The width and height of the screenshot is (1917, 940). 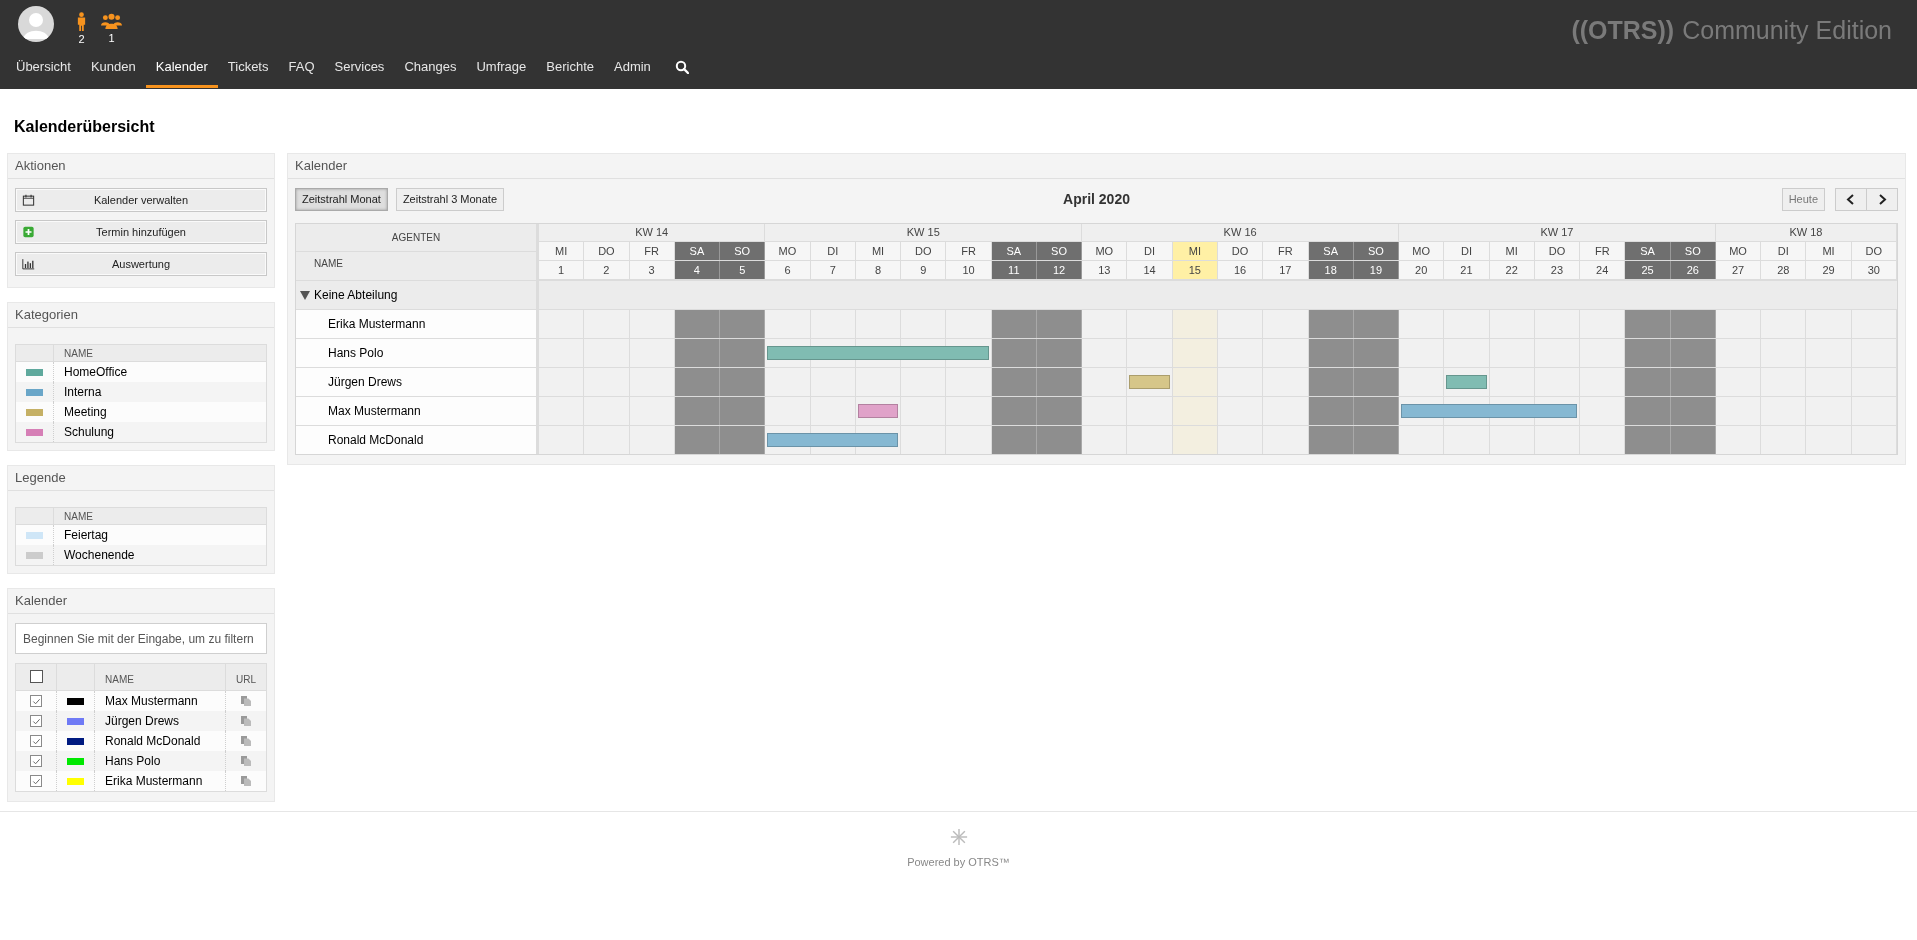 What do you see at coordinates (305, 295) in the screenshot?
I see `collapse-icon` at bounding box center [305, 295].